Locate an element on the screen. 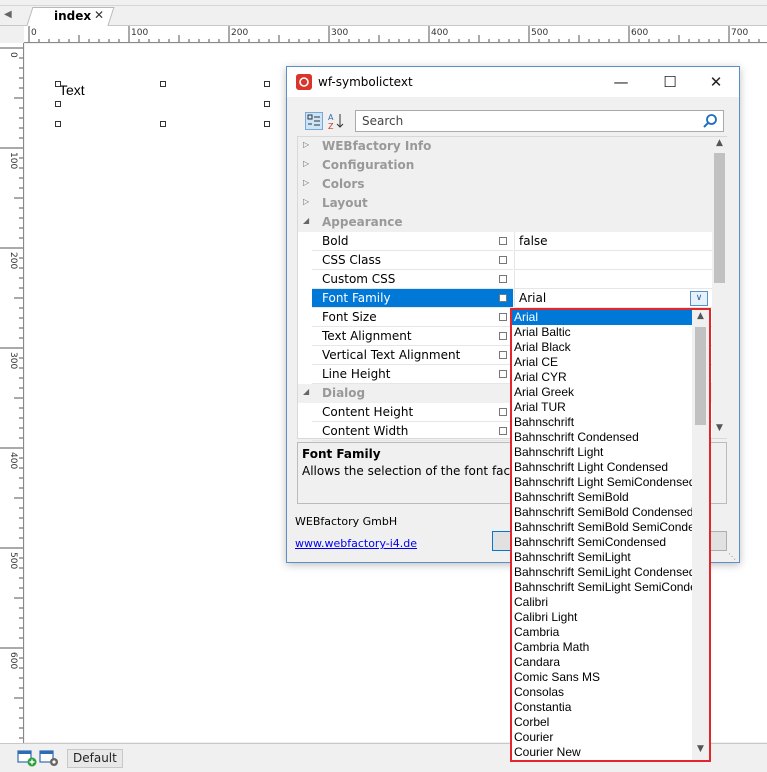 Image resolution: width=767 pixels, height=772 pixels. font-option: Consolas is located at coordinates (602, 692).